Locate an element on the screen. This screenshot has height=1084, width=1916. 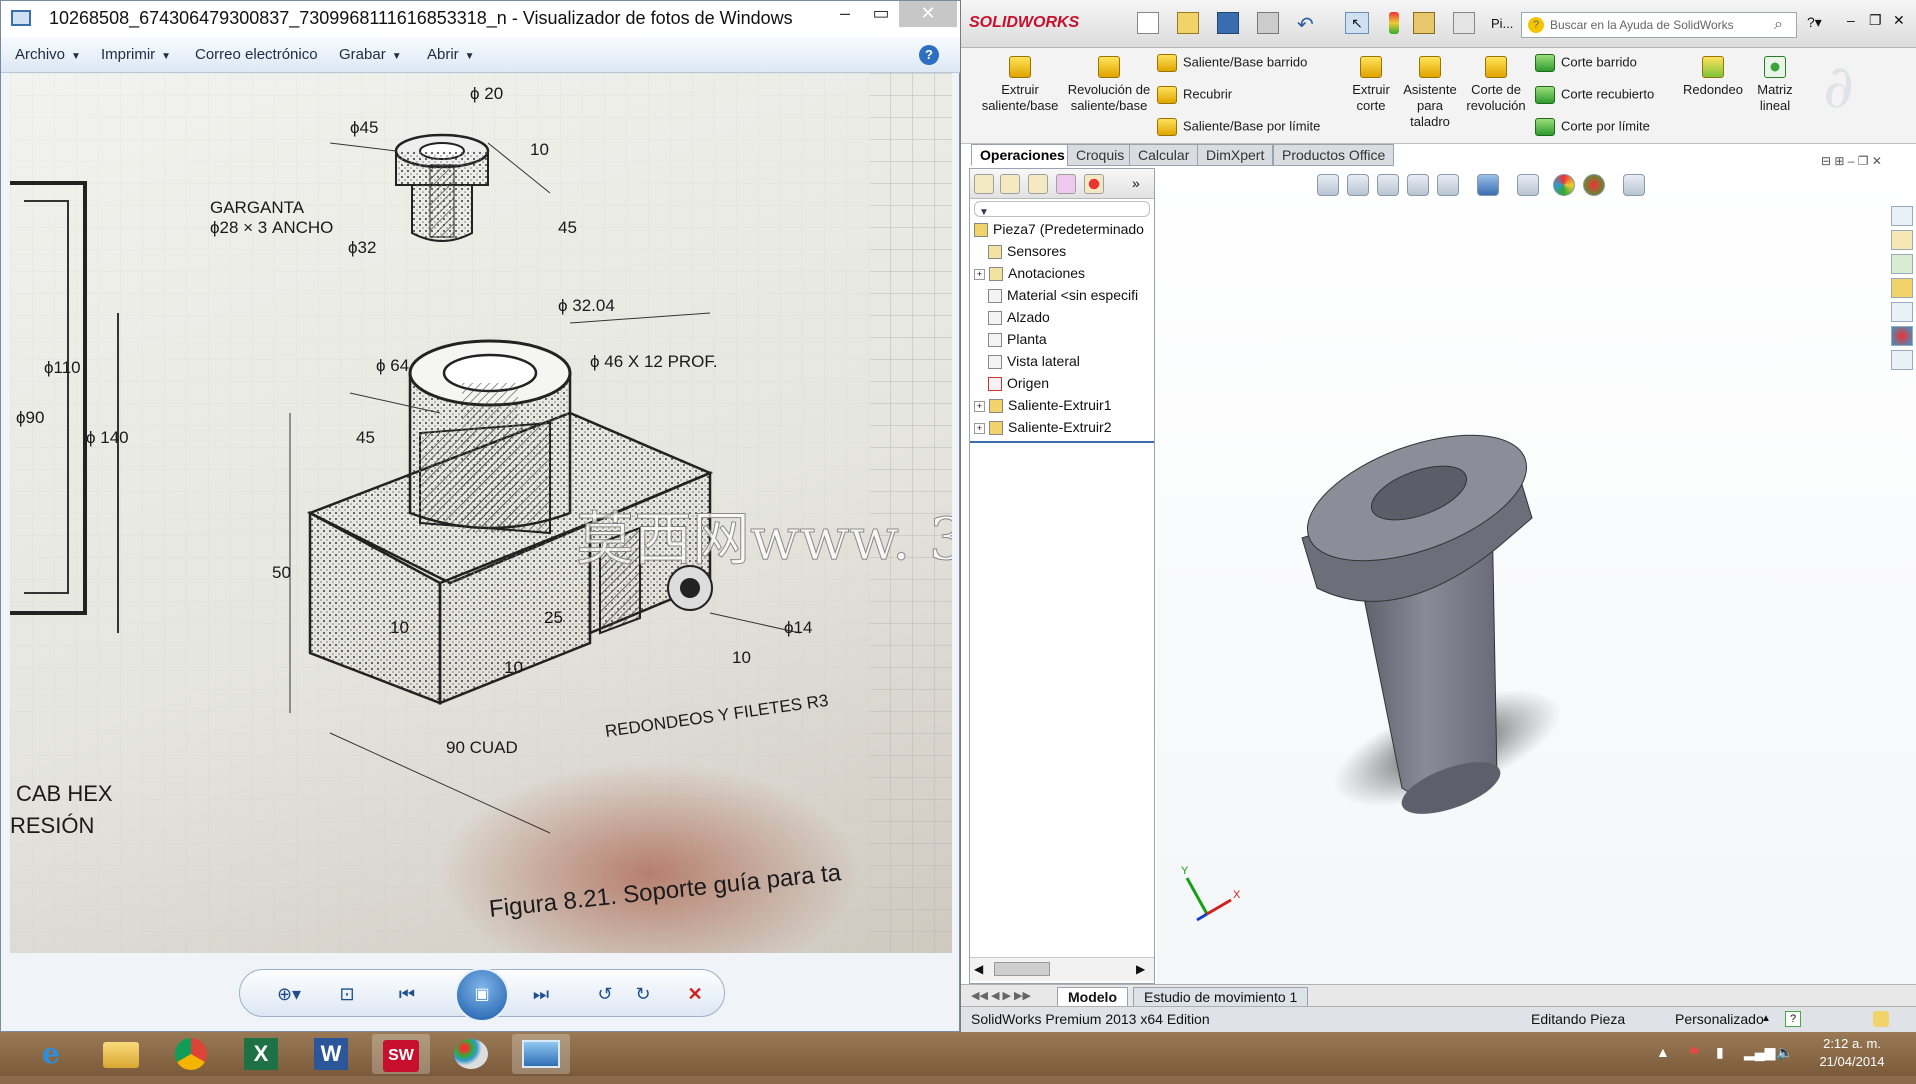
next-icon: ⏭ is located at coordinates (541, 994).